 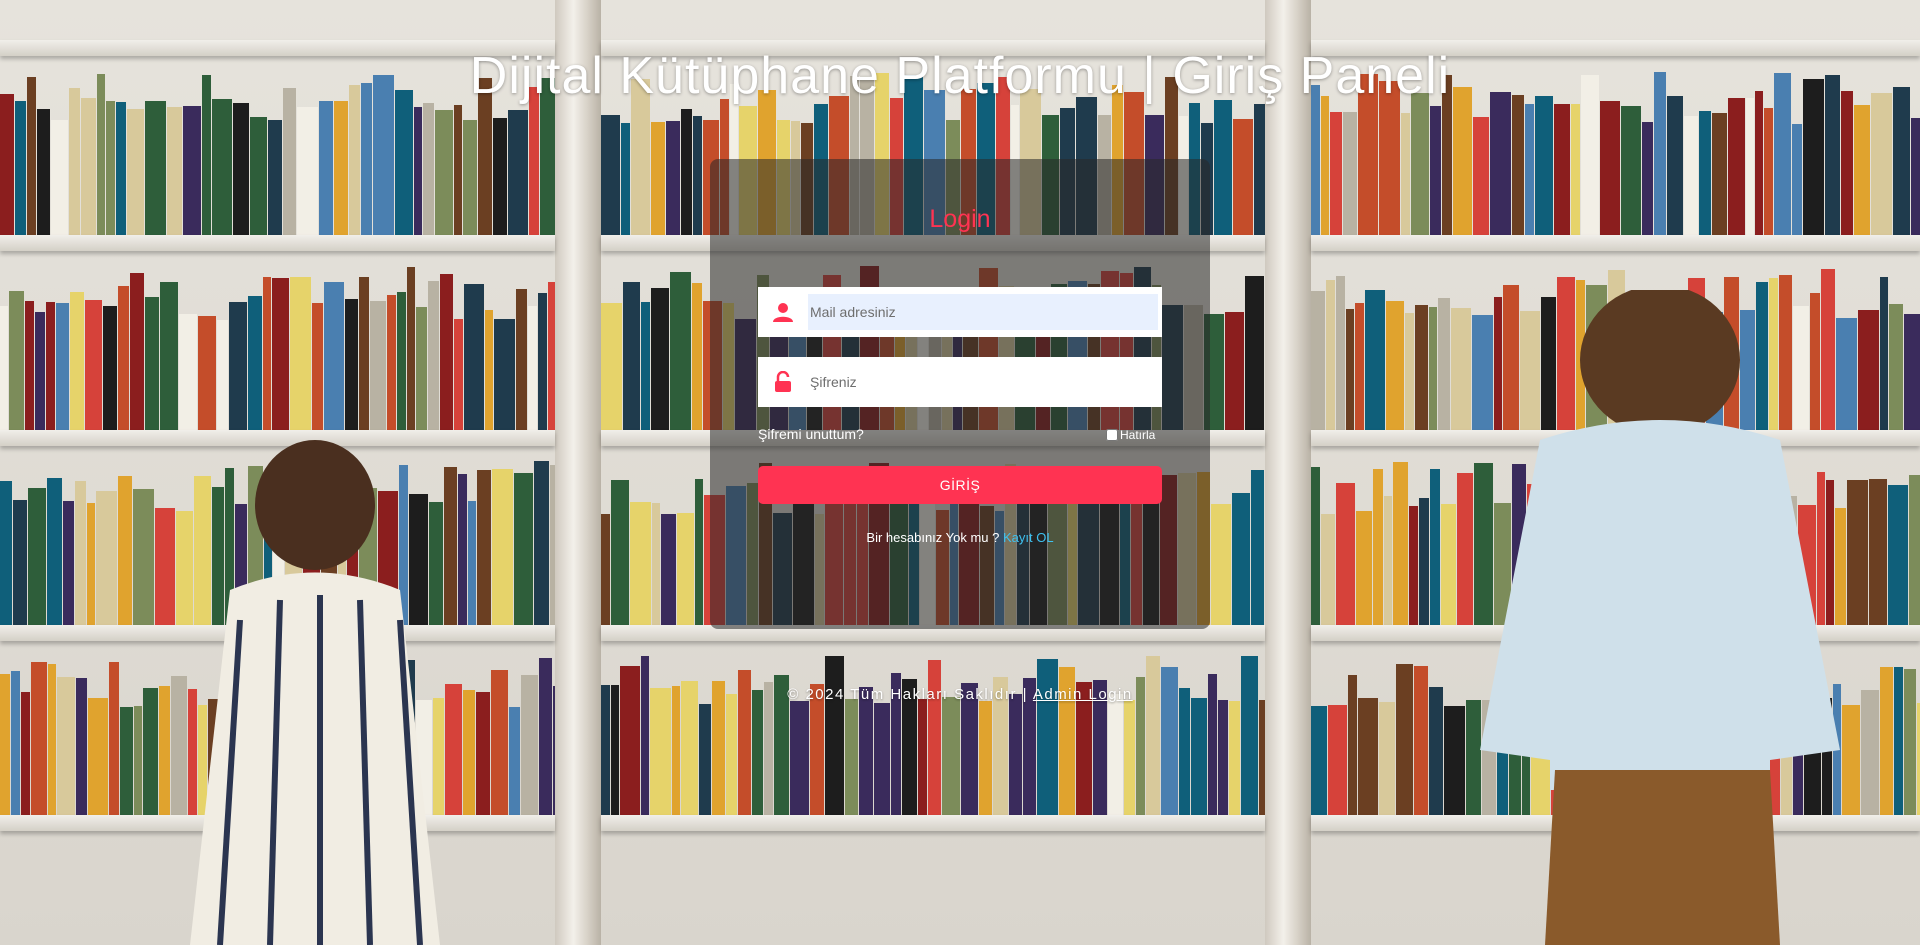 I want to click on email-field, so click(x=960, y=312).